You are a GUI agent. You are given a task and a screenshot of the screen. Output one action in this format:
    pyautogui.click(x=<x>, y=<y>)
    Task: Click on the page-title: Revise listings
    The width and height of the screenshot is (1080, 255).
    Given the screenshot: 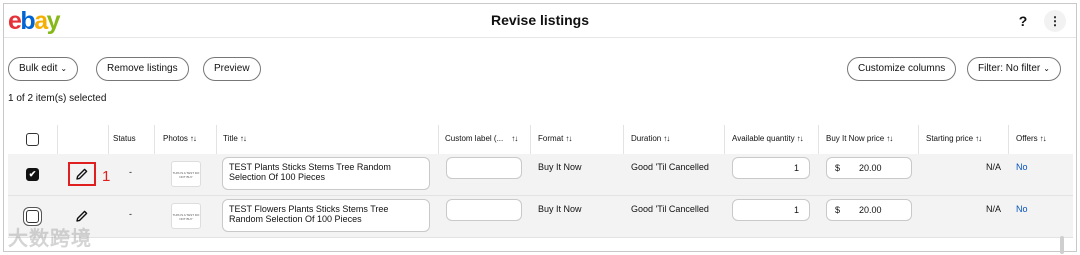 What is the action you would take?
    pyautogui.click(x=540, y=20)
    